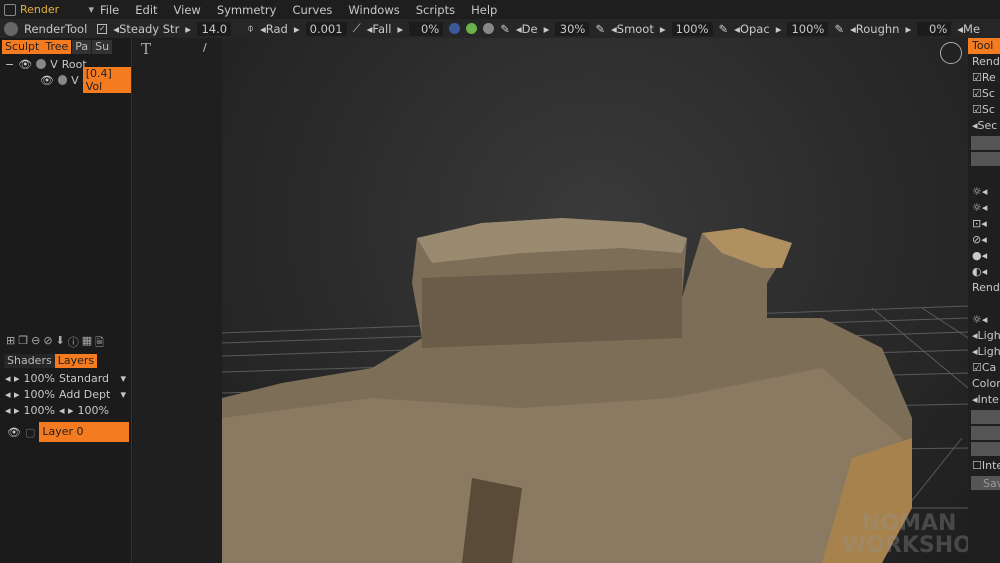  What do you see at coordinates (533, 29) in the screenshot?
I see `depth-label: ◂De ▸` at bounding box center [533, 29].